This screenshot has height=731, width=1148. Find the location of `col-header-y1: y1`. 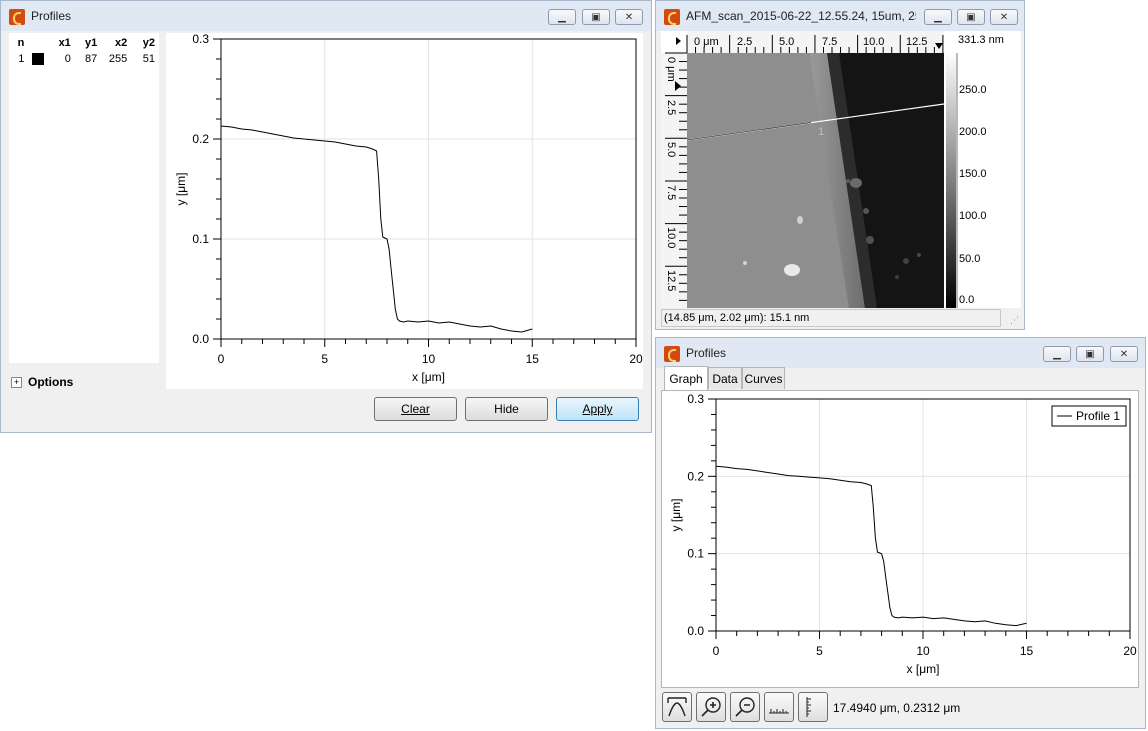

col-header-y1: y1 is located at coordinates (91, 43).